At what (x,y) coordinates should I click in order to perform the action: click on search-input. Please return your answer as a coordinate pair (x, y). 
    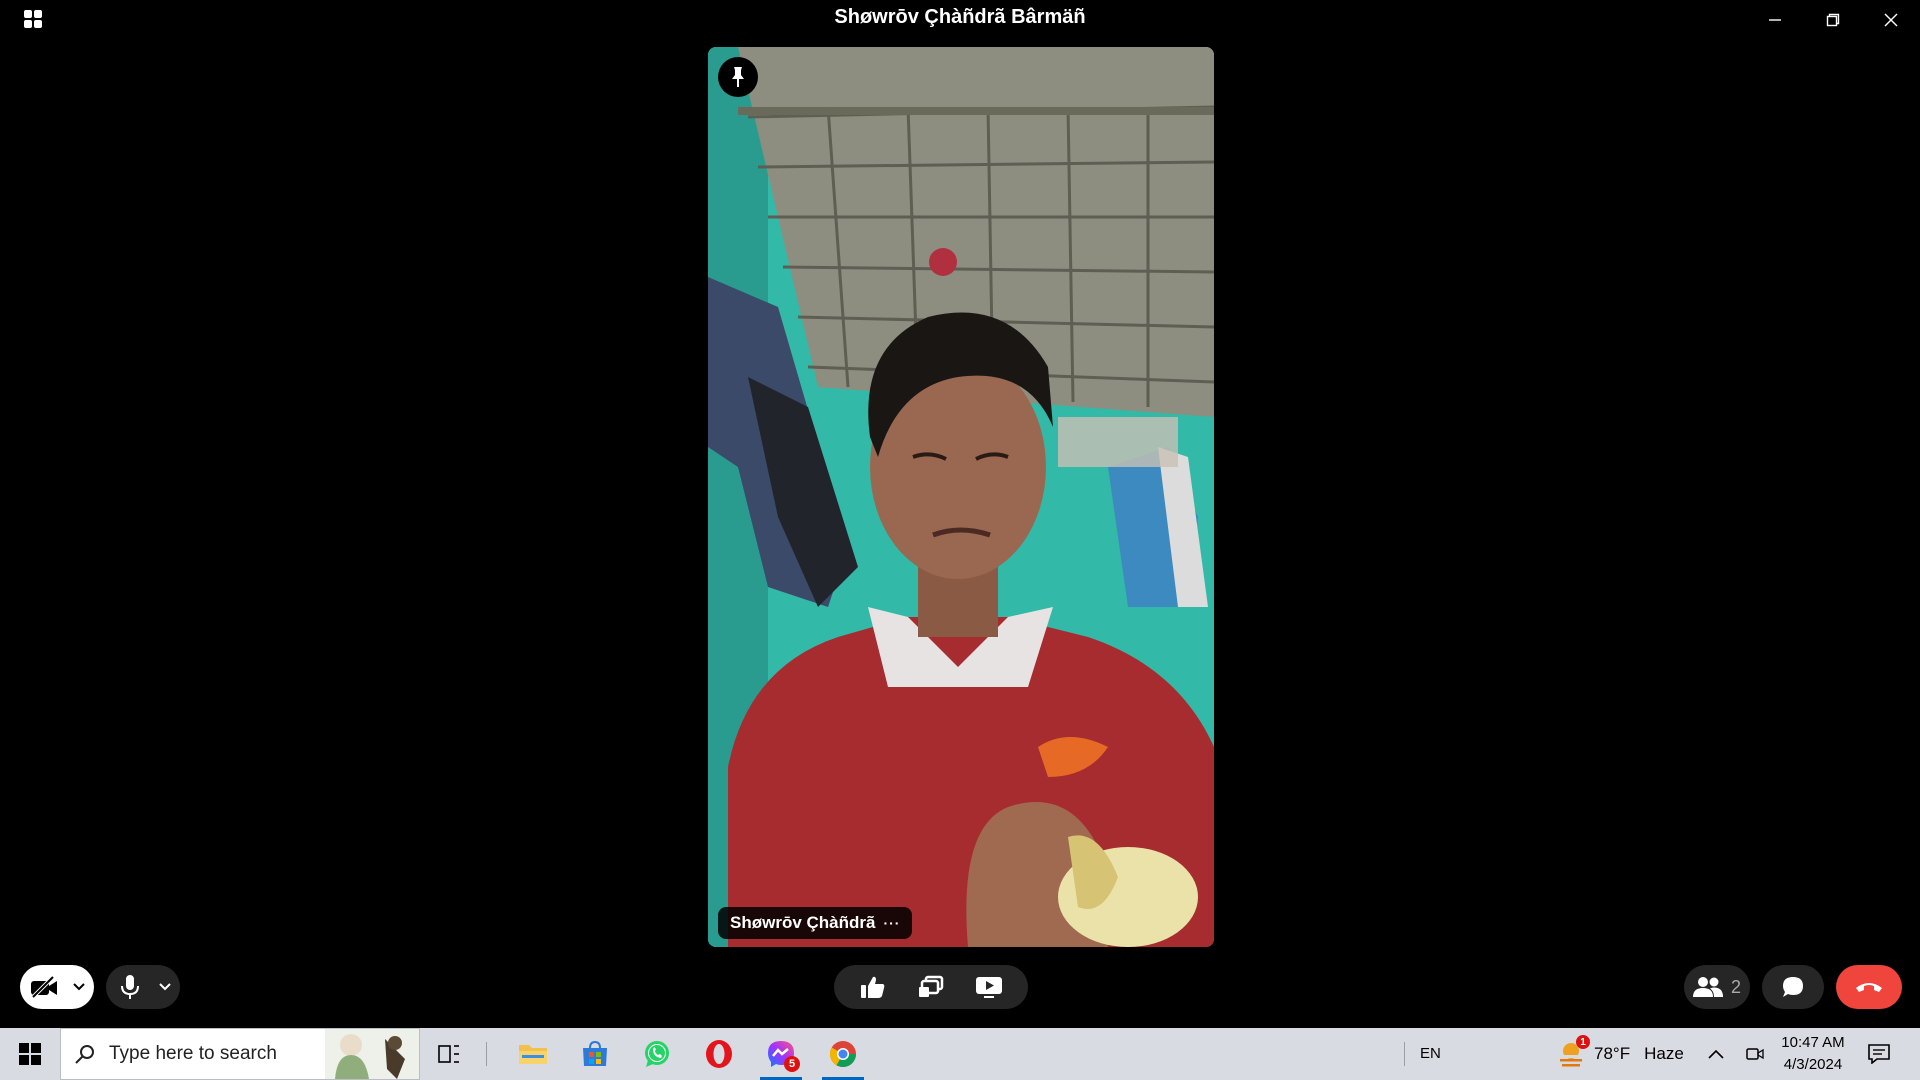
    Looking at the image, I should click on (209, 1054).